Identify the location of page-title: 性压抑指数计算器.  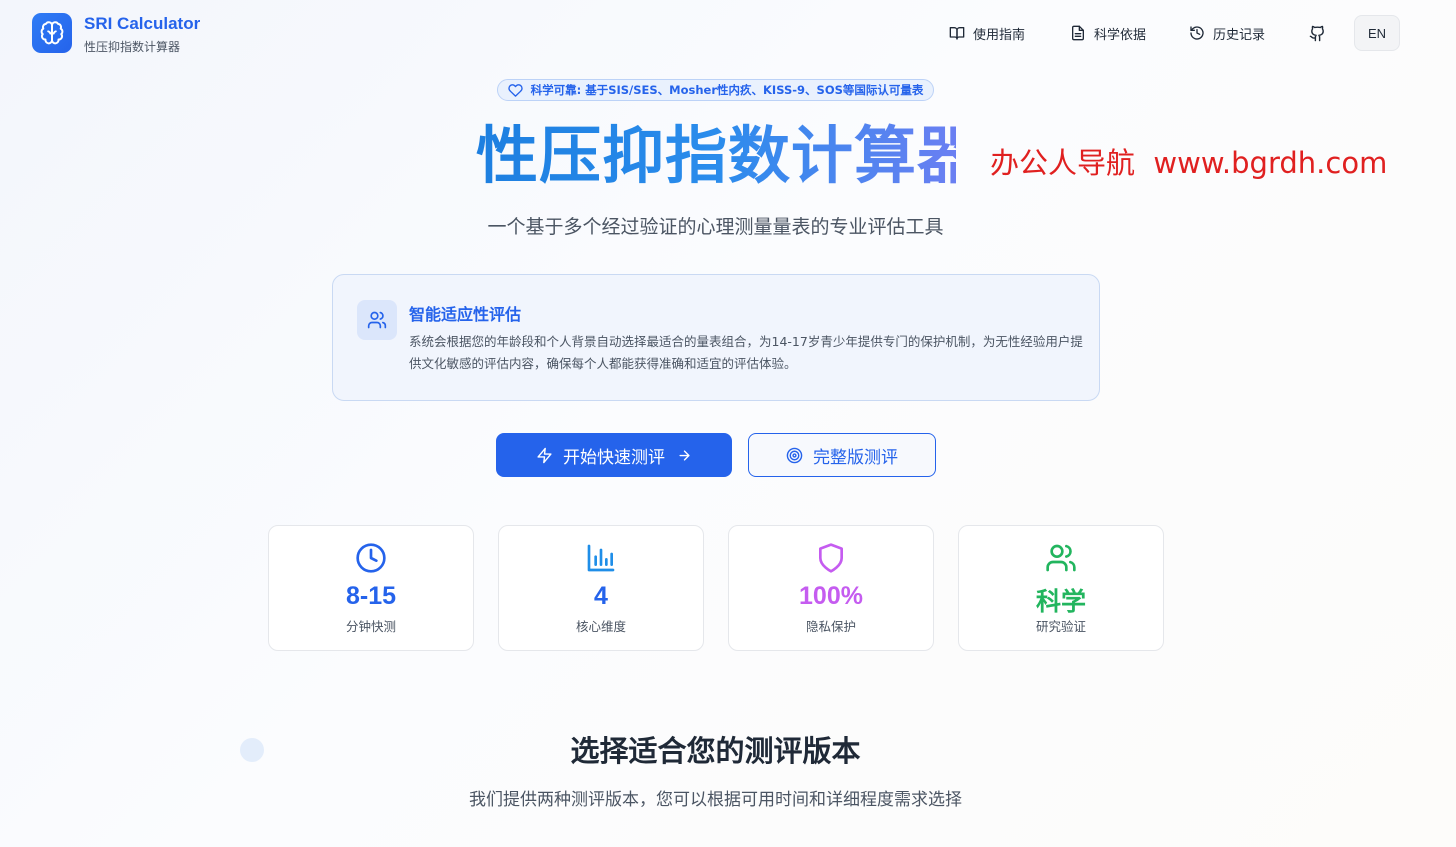
(727, 156).